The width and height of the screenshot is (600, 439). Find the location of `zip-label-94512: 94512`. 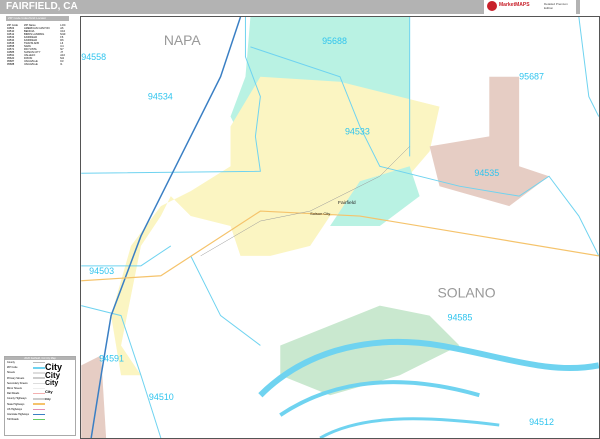

zip-label-94512: 94512 is located at coordinates (541, 422).